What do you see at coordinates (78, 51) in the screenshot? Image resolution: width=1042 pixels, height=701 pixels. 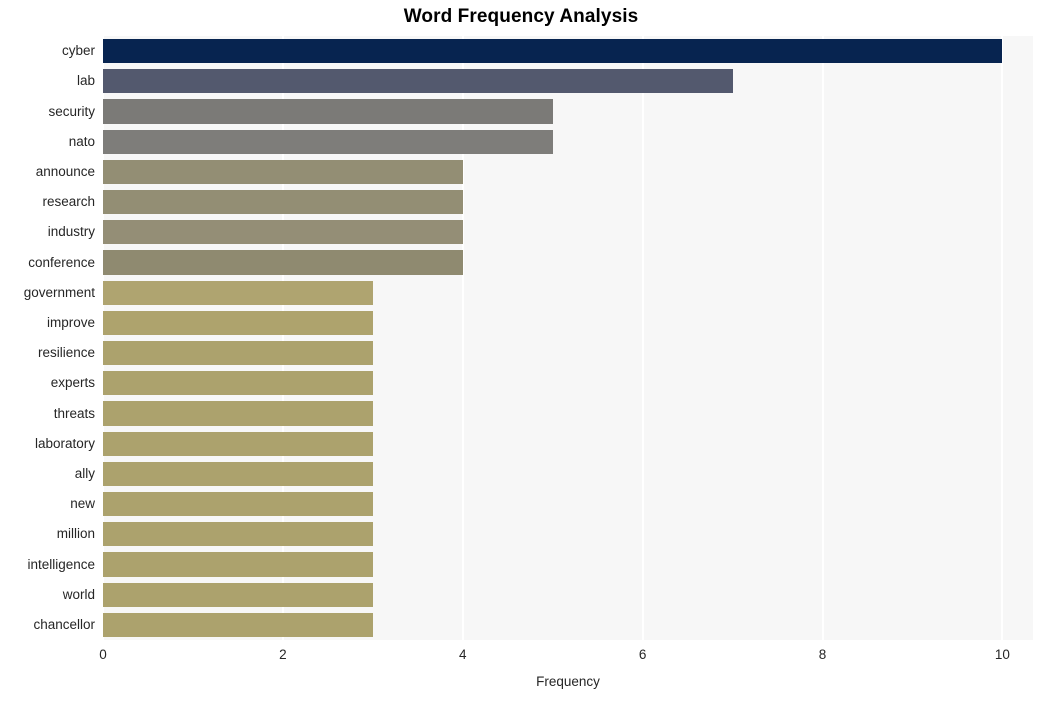 I see `y-tick-cyber: cyber` at bounding box center [78, 51].